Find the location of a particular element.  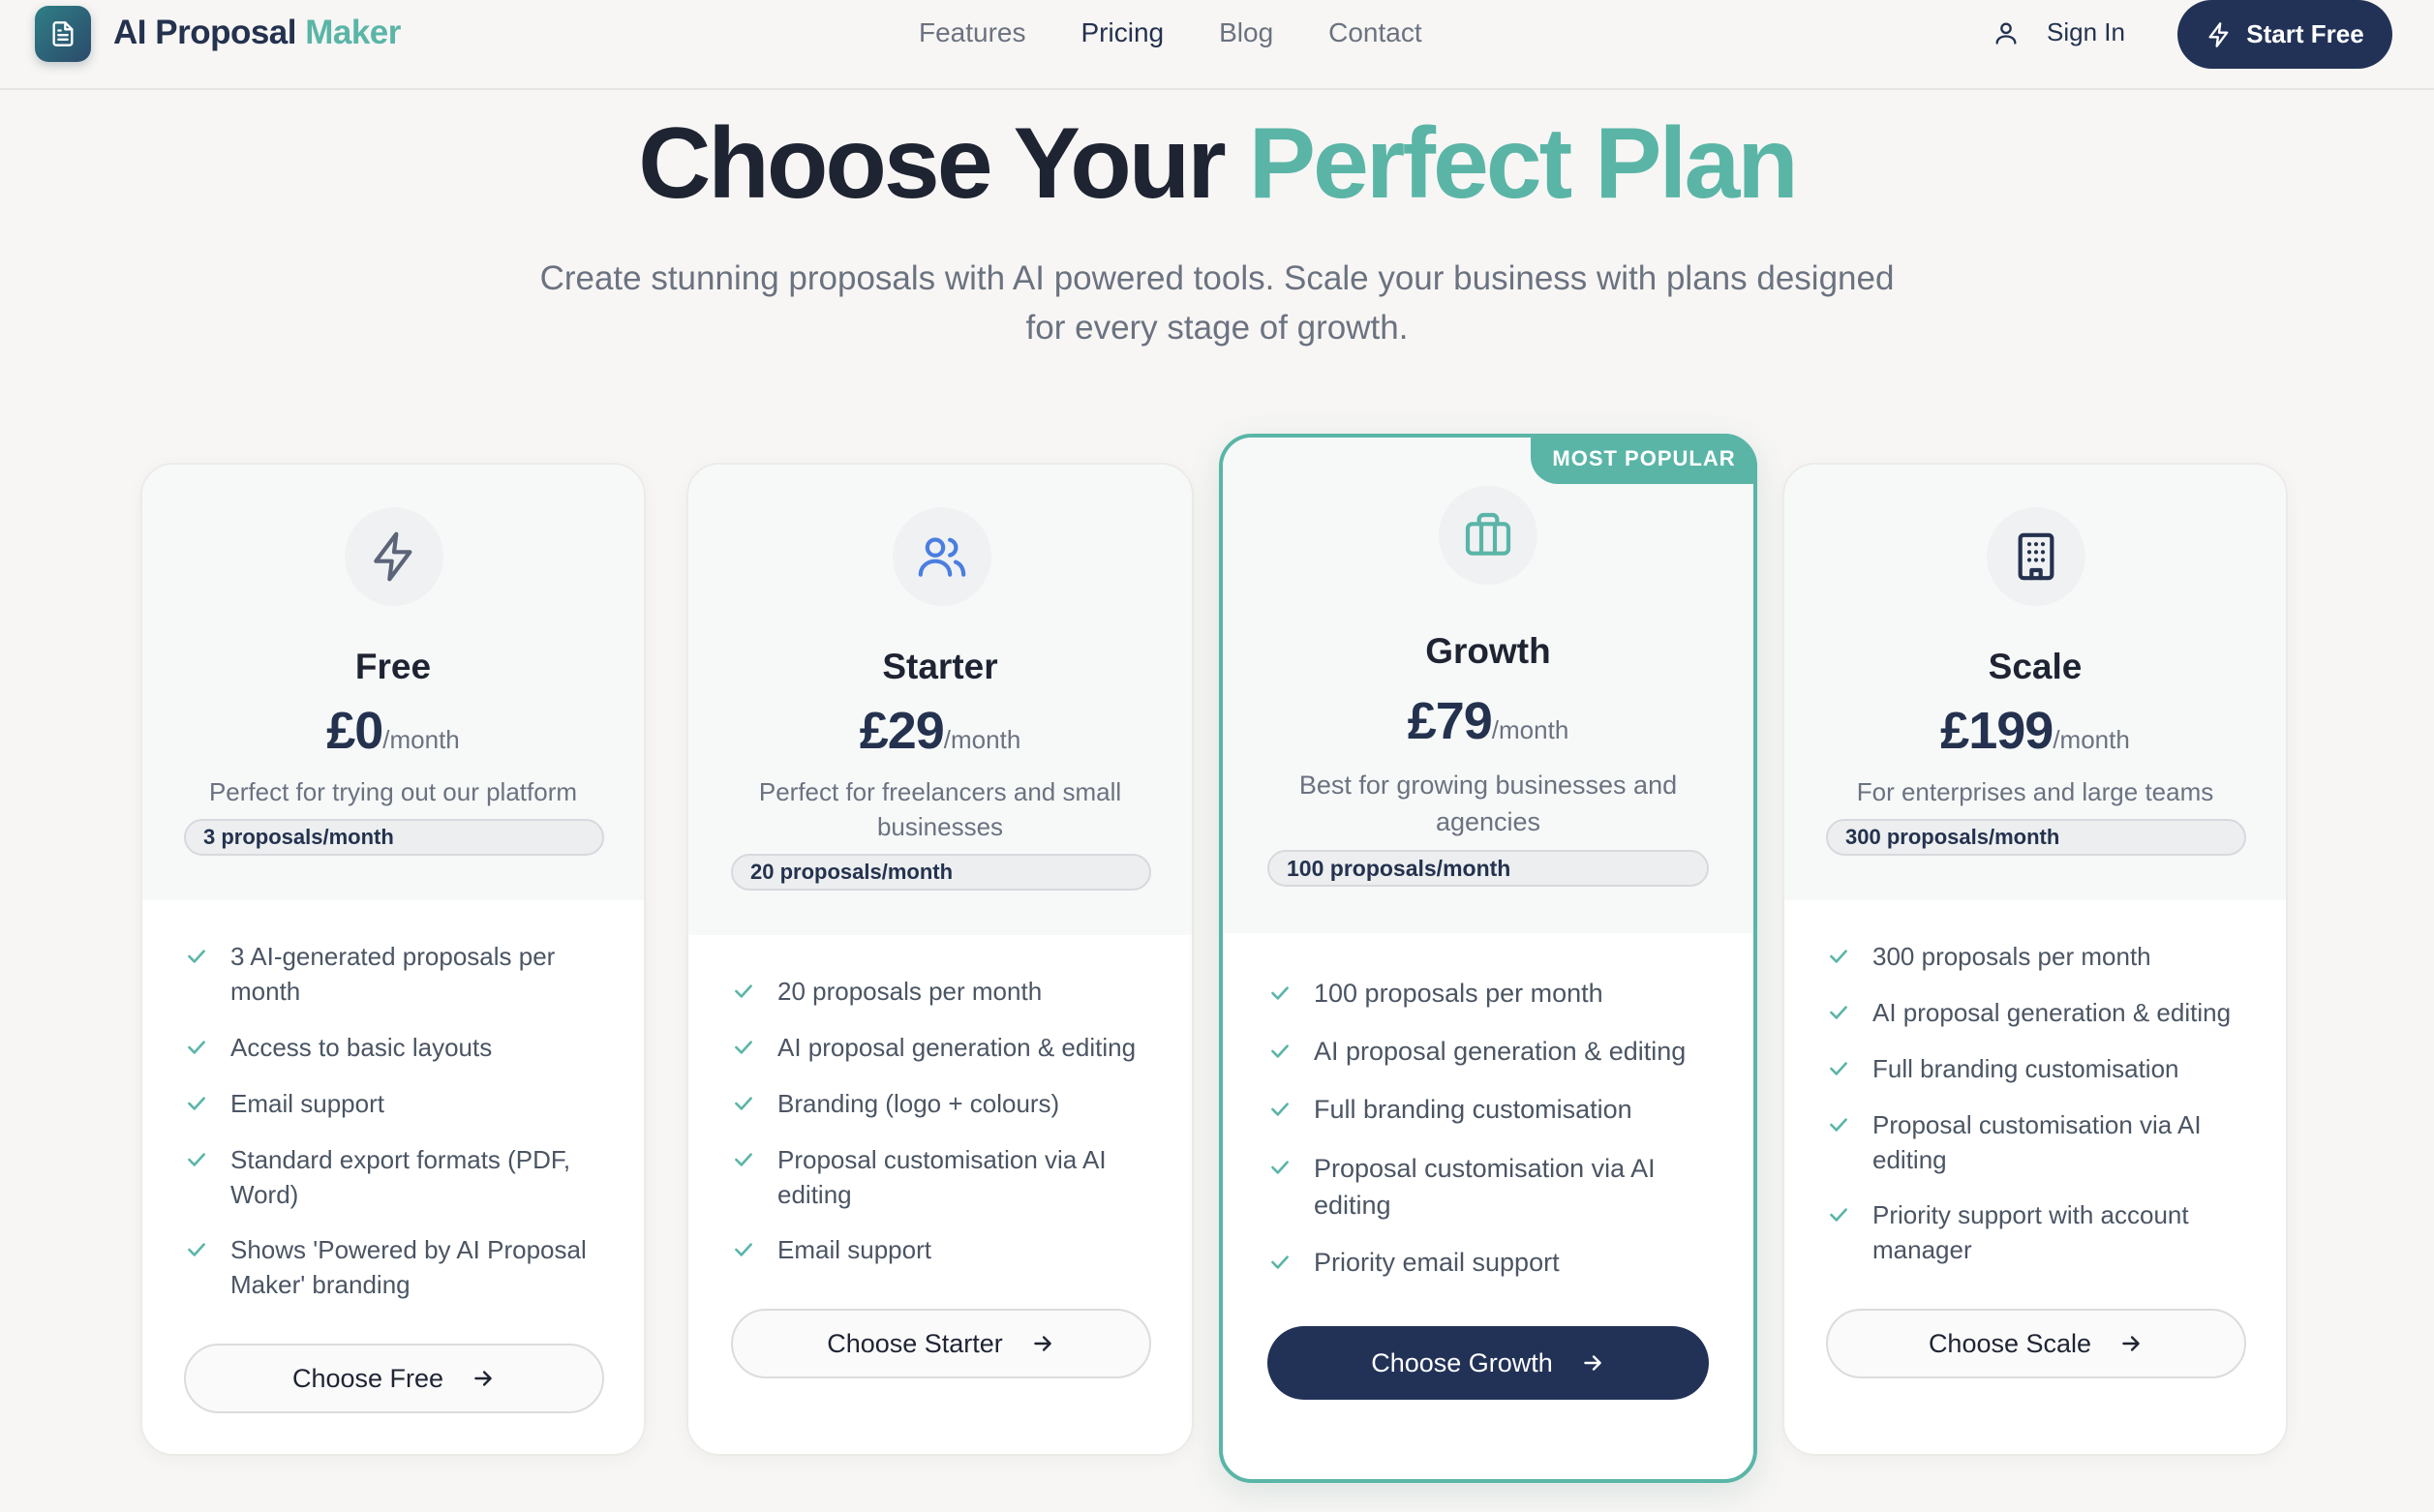

brand-name: AI Proposal Maker is located at coordinates (257, 33).